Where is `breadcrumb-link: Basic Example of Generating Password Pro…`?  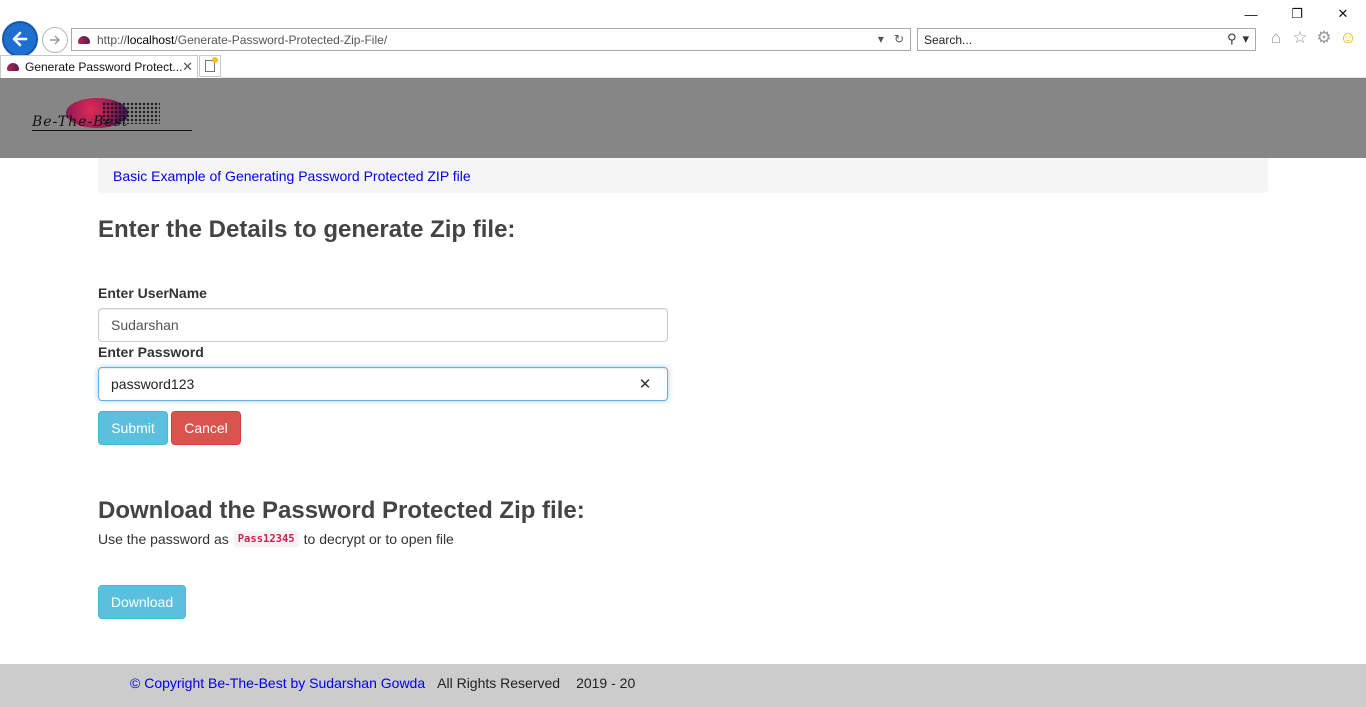
breadcrumb-link: Basic Example of Generating Password Pro… is located at coordinates (292, 176).